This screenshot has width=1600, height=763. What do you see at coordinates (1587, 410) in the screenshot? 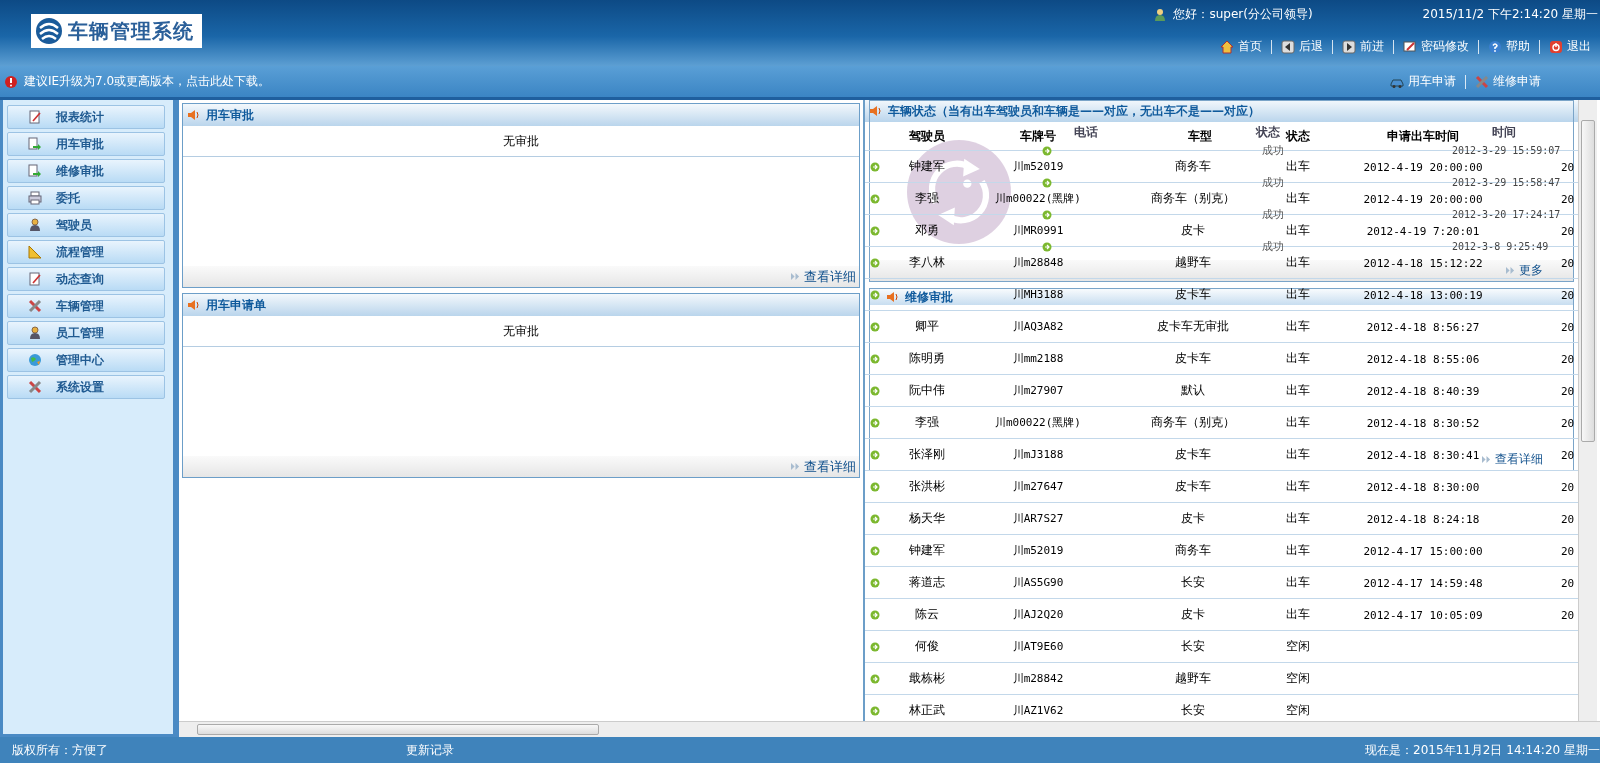
I see `vertical-scrollbar` at bounding box center [1587, 410].